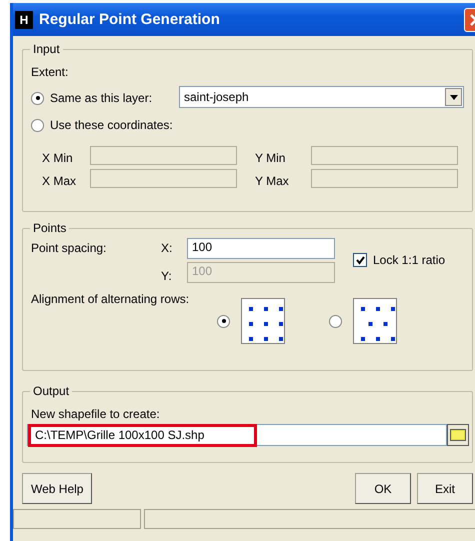  Describe the element at coordinates (360, 260) in the screenshot. I see `checkbox` at that location.